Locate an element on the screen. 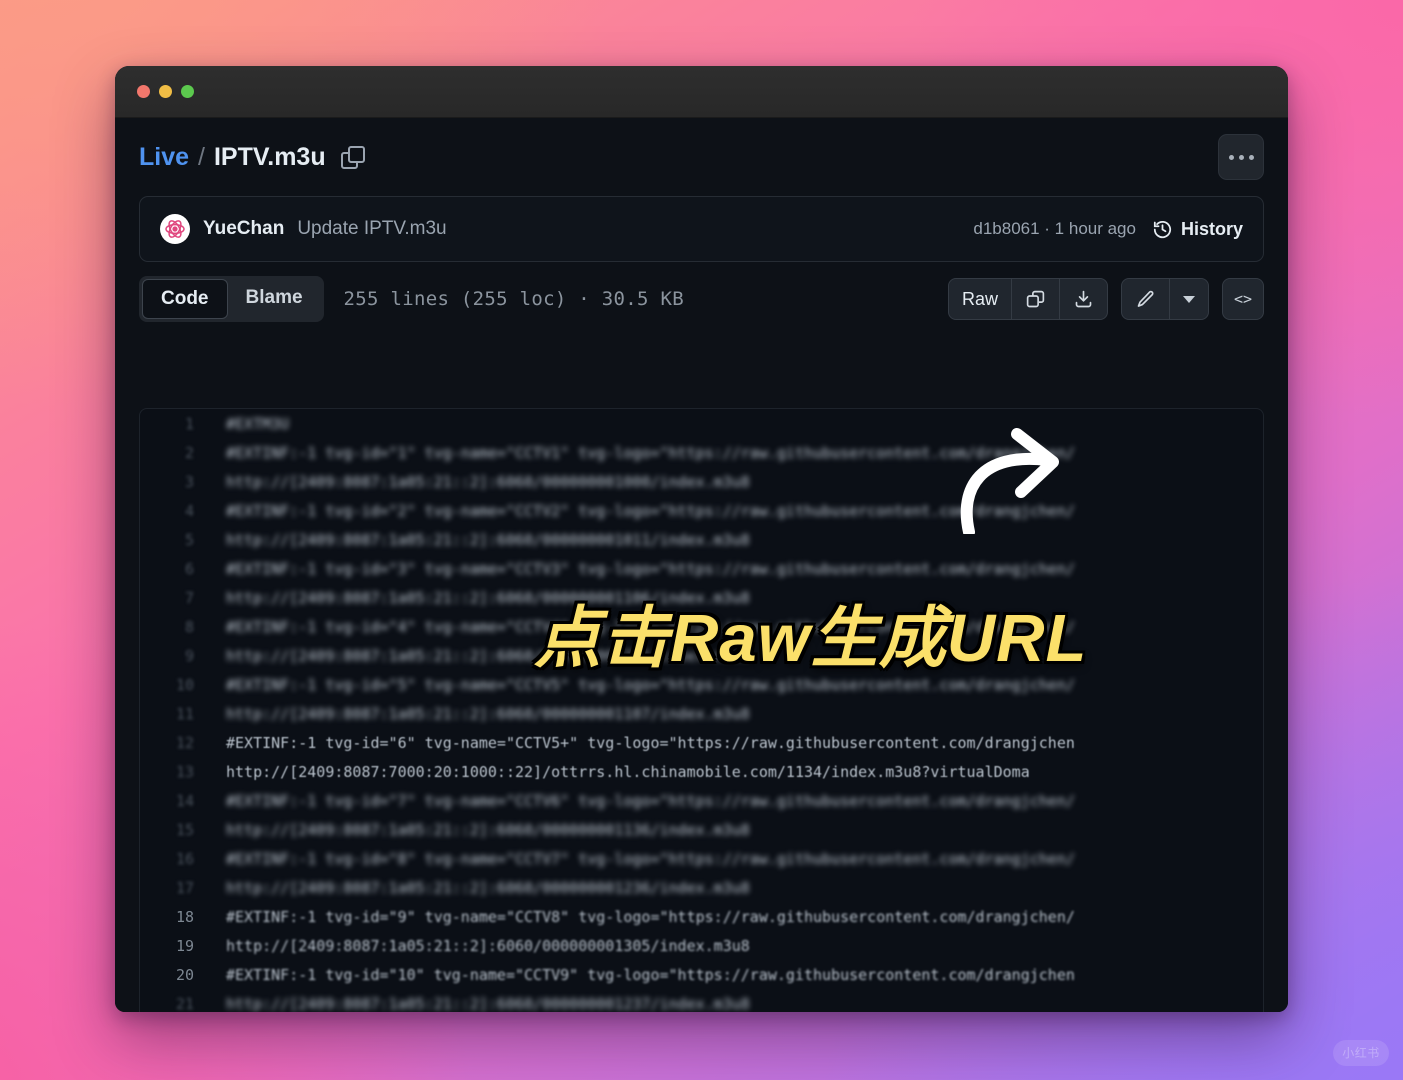  copy-raw-contents-button is located at coordinates (1036, 299).